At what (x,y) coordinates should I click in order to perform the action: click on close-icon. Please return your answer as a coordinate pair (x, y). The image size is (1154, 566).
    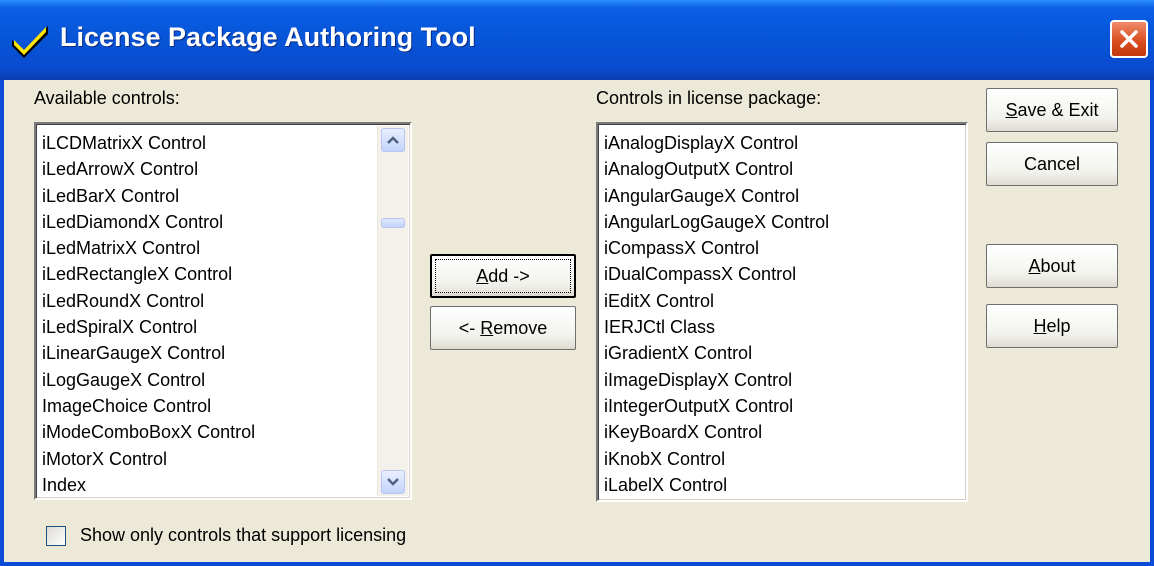
    Looking at the image, I should click on (1129, 39).